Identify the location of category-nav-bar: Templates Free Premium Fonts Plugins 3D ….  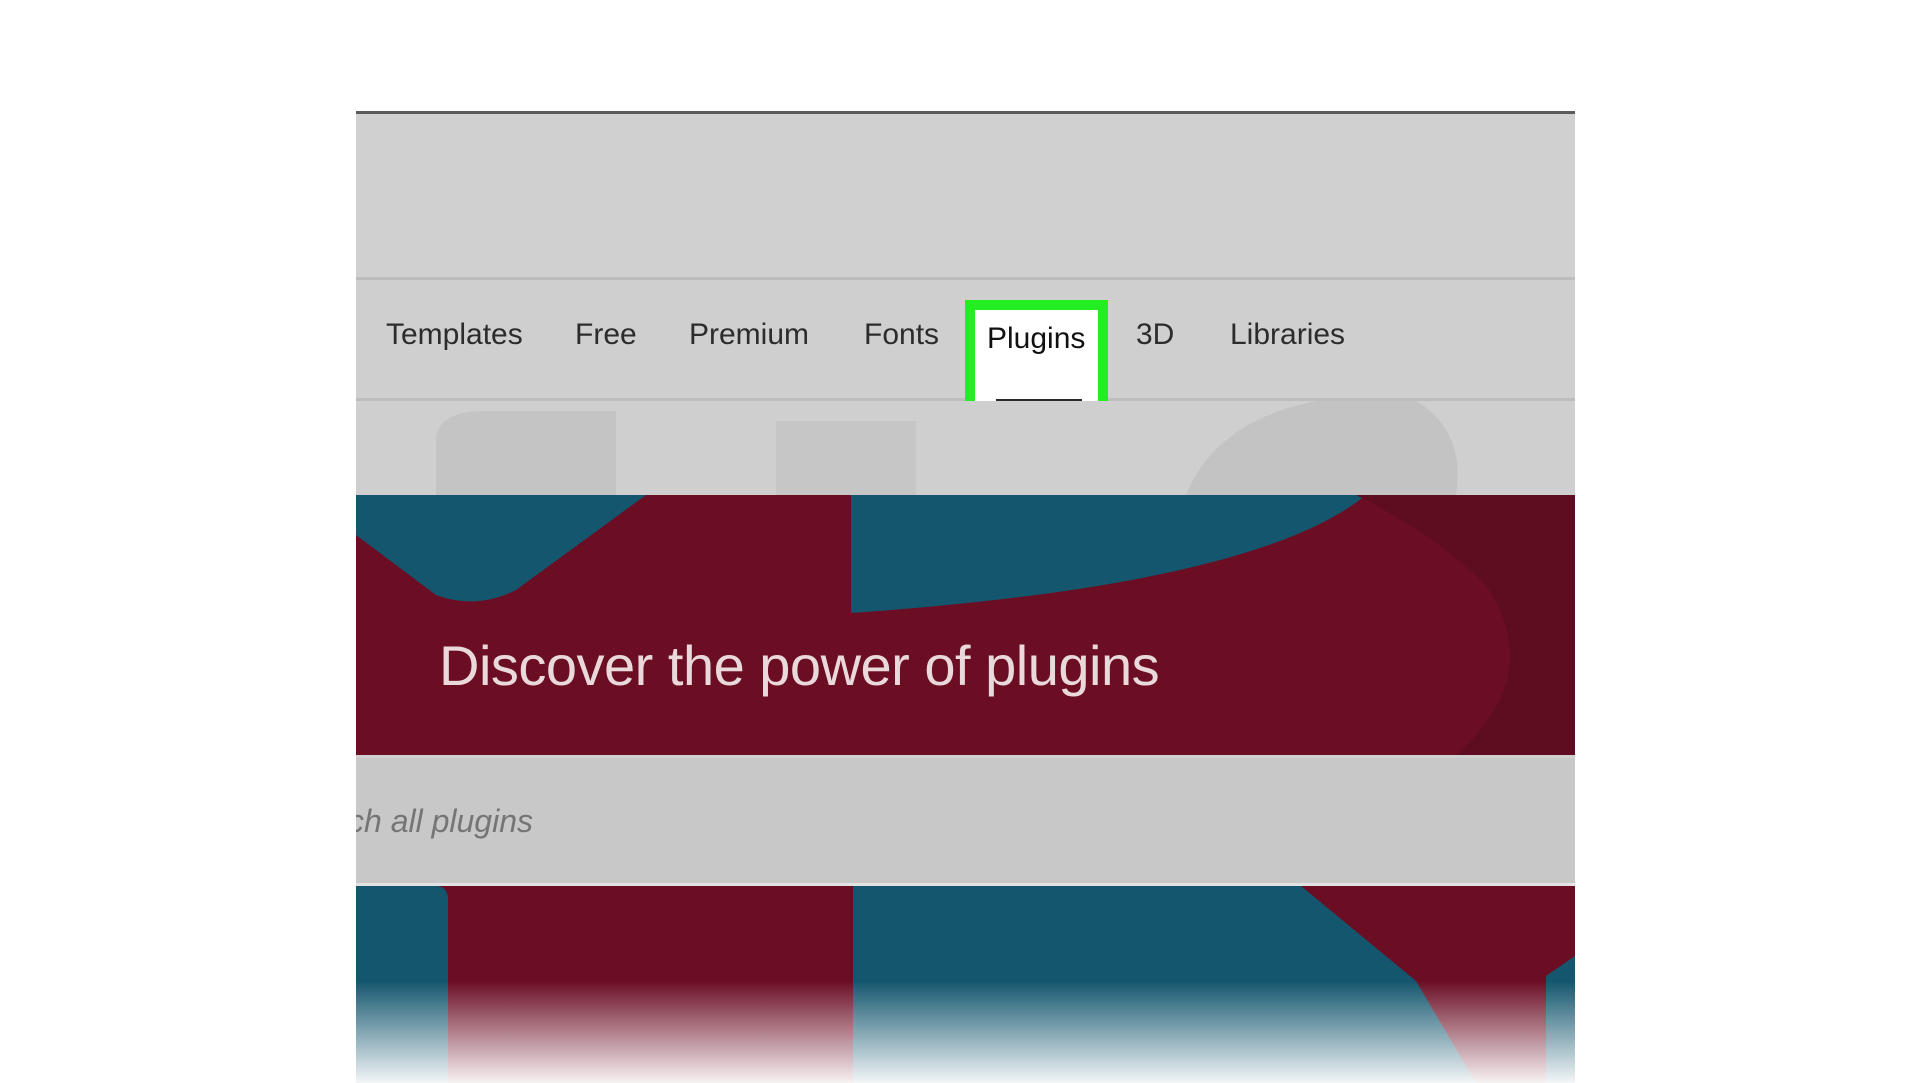
(965, 352).